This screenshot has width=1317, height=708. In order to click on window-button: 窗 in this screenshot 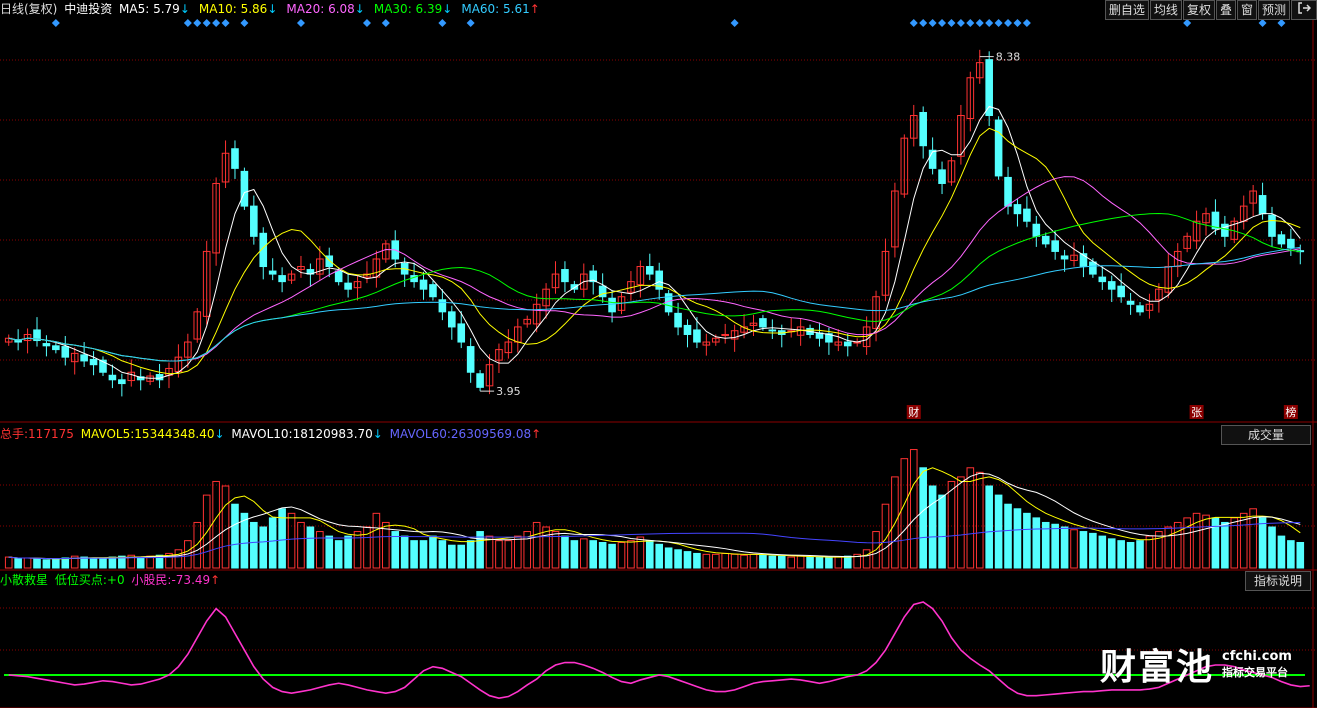, I will do `click(1246, 10)`.